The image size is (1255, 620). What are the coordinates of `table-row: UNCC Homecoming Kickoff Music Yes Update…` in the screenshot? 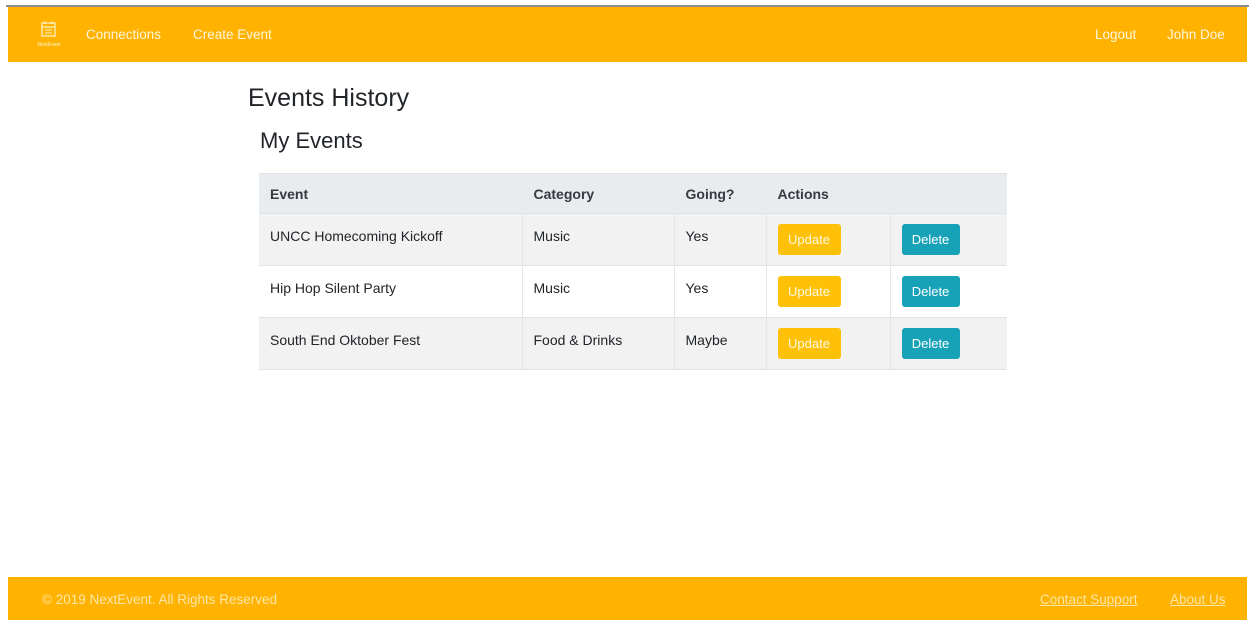 It's located at (633, 239).